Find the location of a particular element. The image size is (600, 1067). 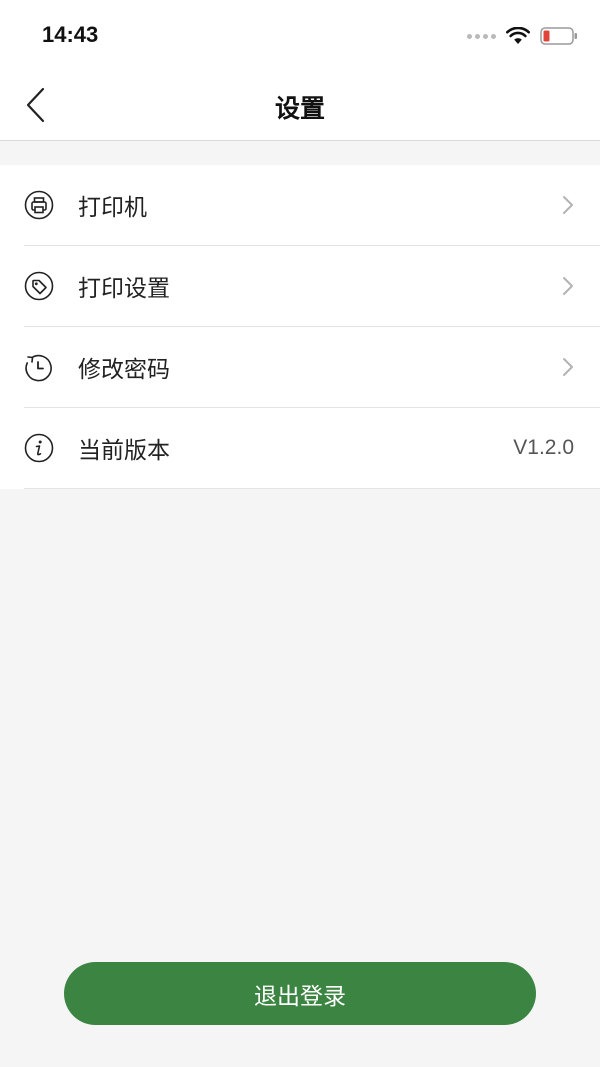

settings-item-label: 打印机 is located at coordinates (112, 208).